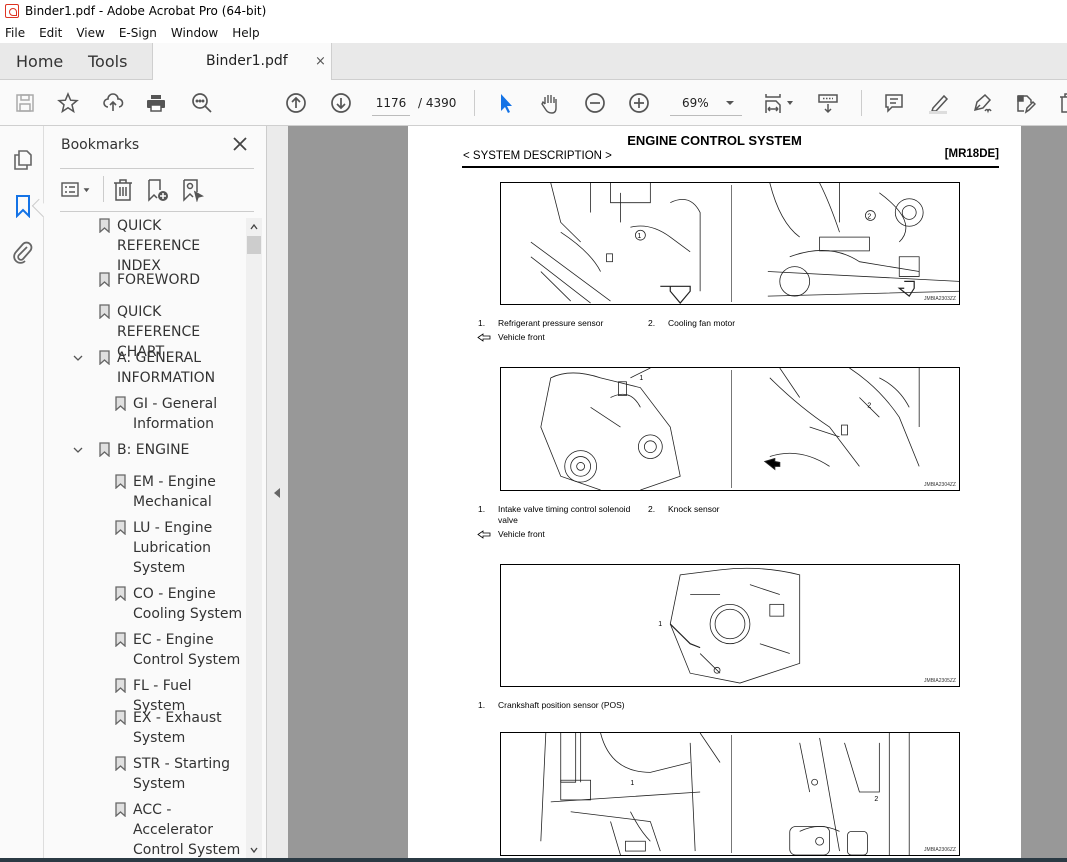 The image size is (1067, 862). I want to click on sign-icon, so click(982, 103).